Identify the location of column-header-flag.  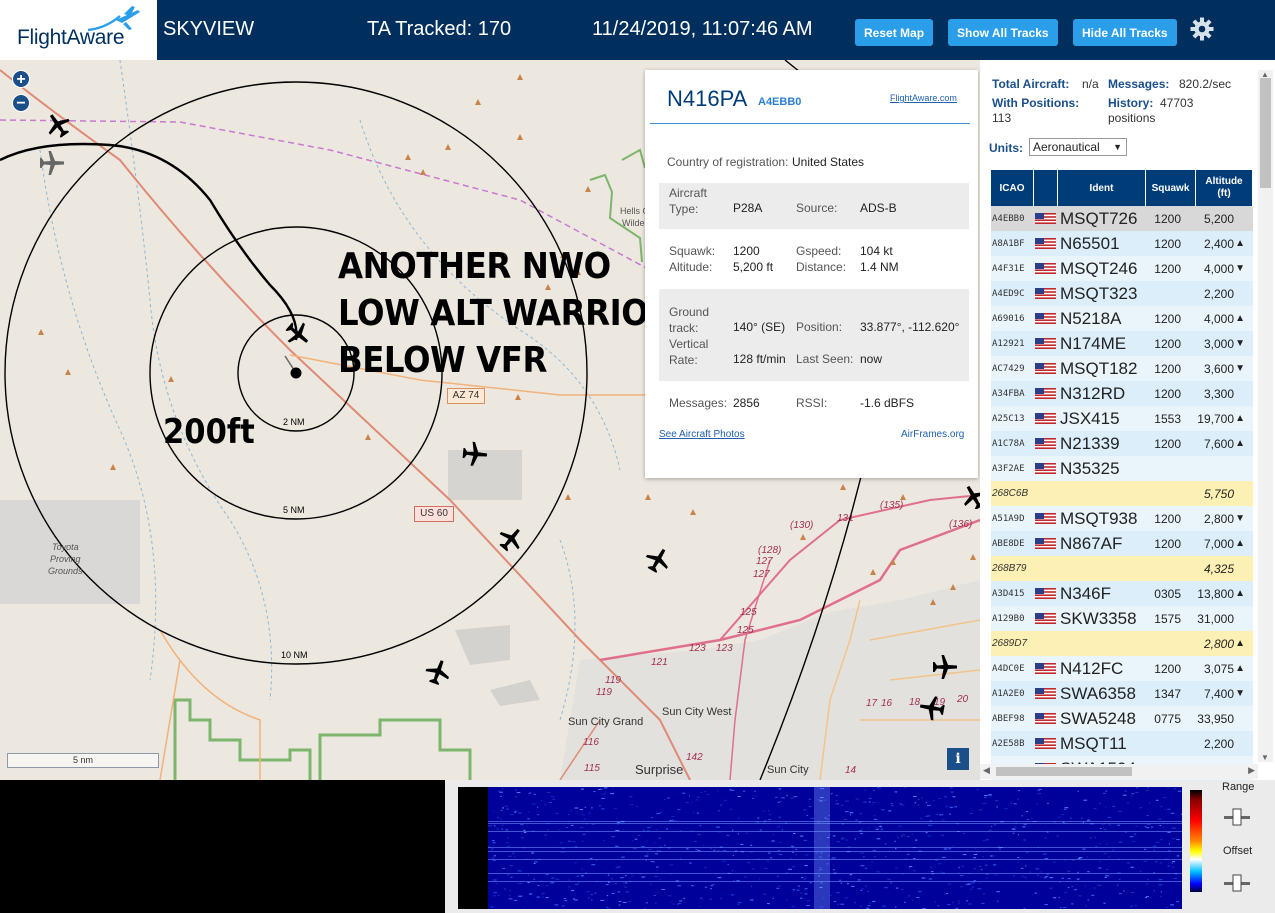
(1046, 188).